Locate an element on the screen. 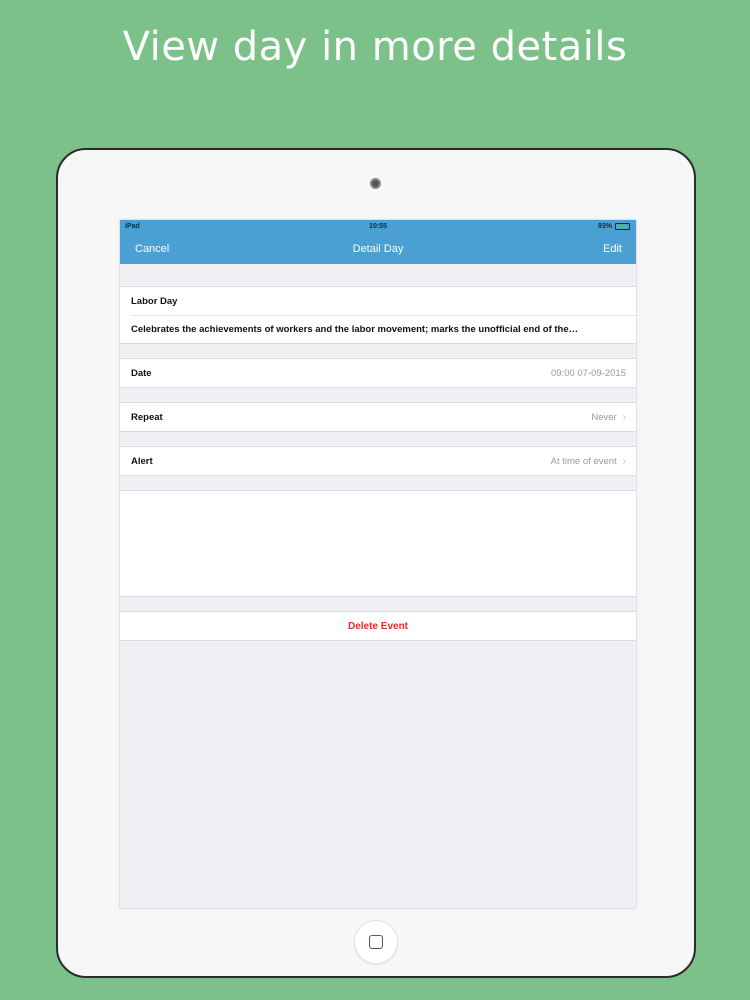 The image size is (750, 1000). event-title: Labor Day is located at coordinates (154, 301).